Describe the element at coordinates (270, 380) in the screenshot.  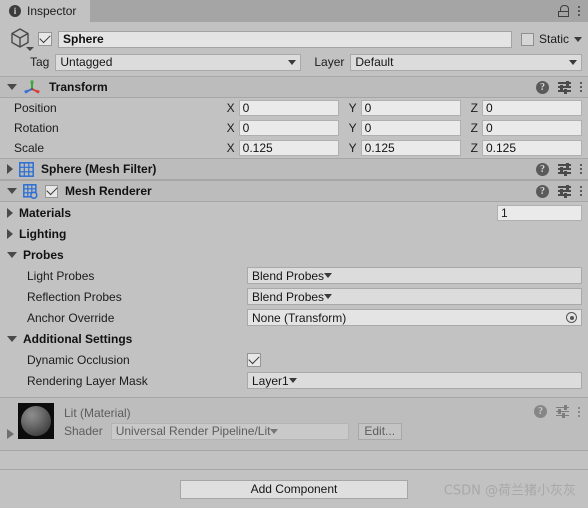
I see `rendering-layer-mask-value: Layer1` at that location.